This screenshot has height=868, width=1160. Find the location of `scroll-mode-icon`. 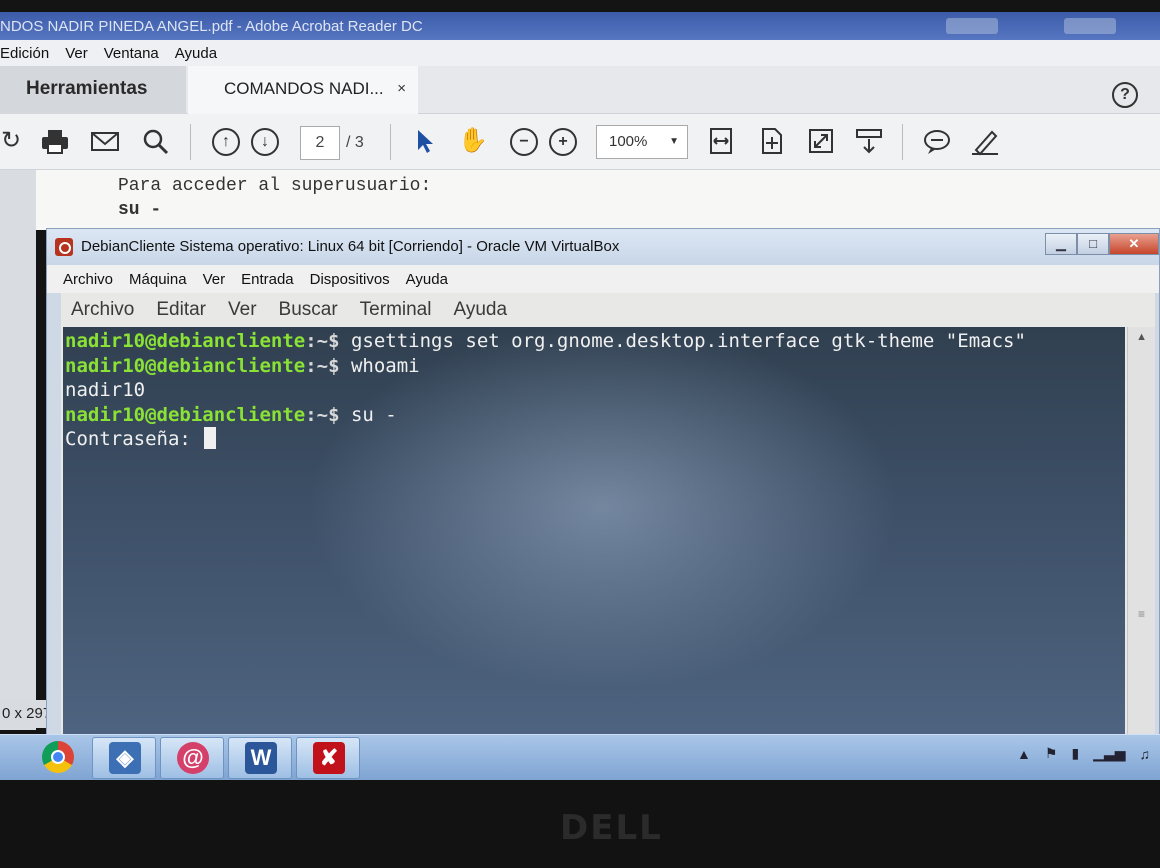

scroll-mode-icon is located at coordinates (869, 141).